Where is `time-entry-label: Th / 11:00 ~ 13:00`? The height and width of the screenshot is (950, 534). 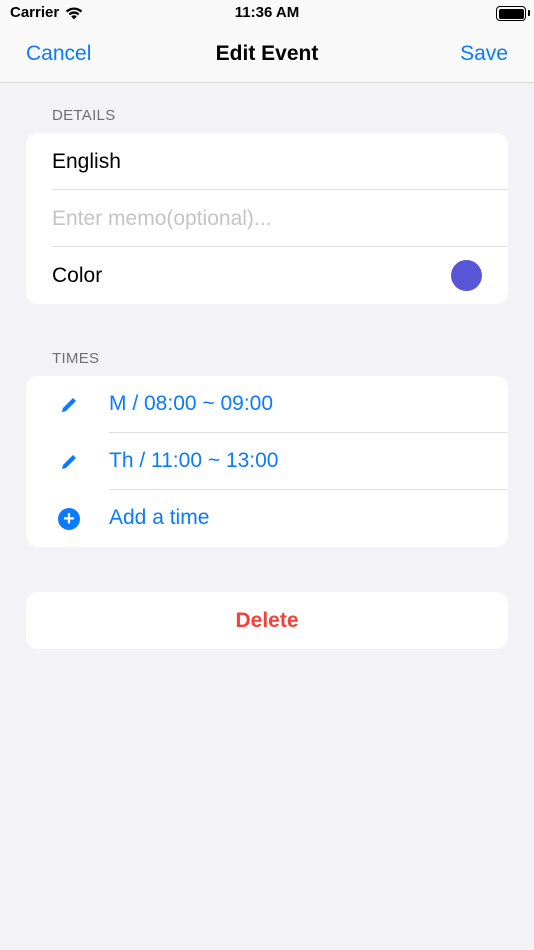
time-entry-label: Th / 11:00 ~ 13:00 is located at coordinates (194, 461).